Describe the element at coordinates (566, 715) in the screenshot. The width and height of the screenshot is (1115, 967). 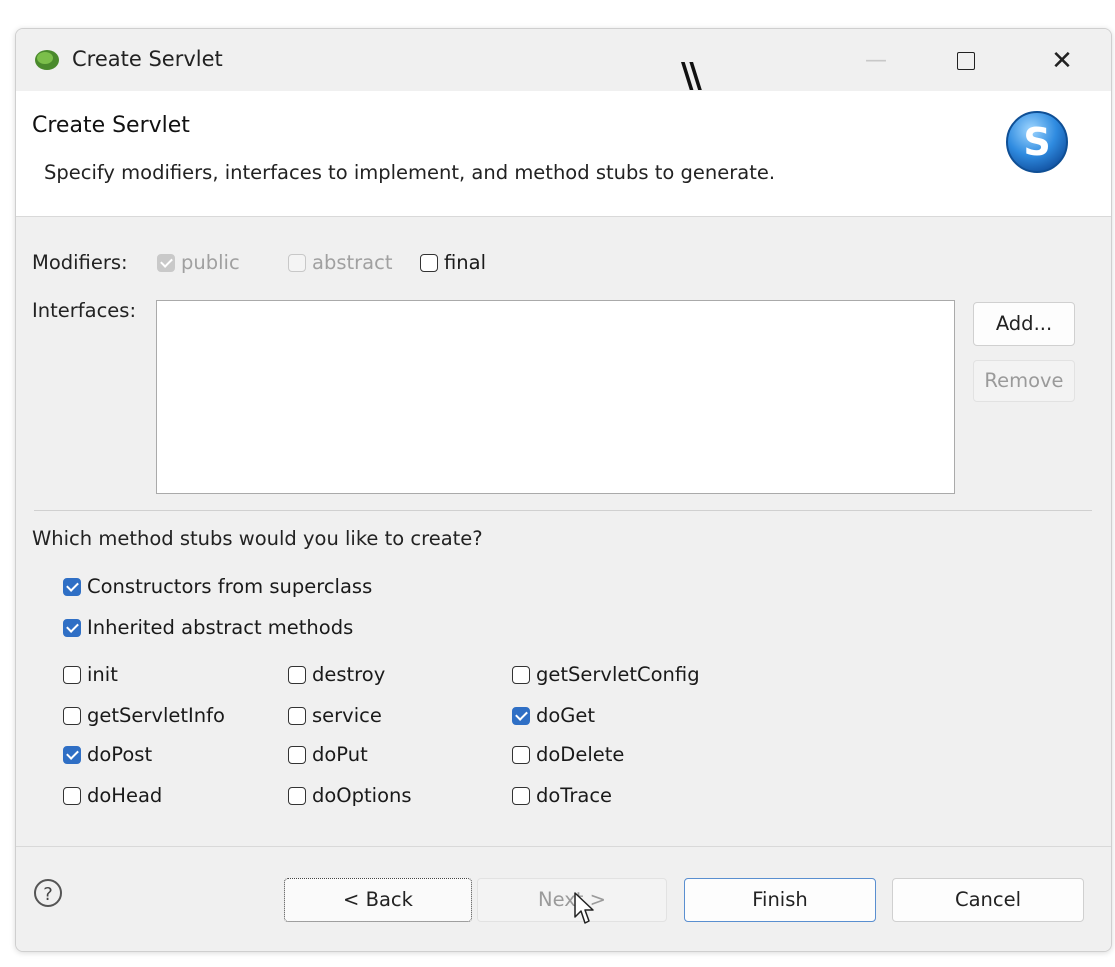
I see `method-label: doGet` at that location.